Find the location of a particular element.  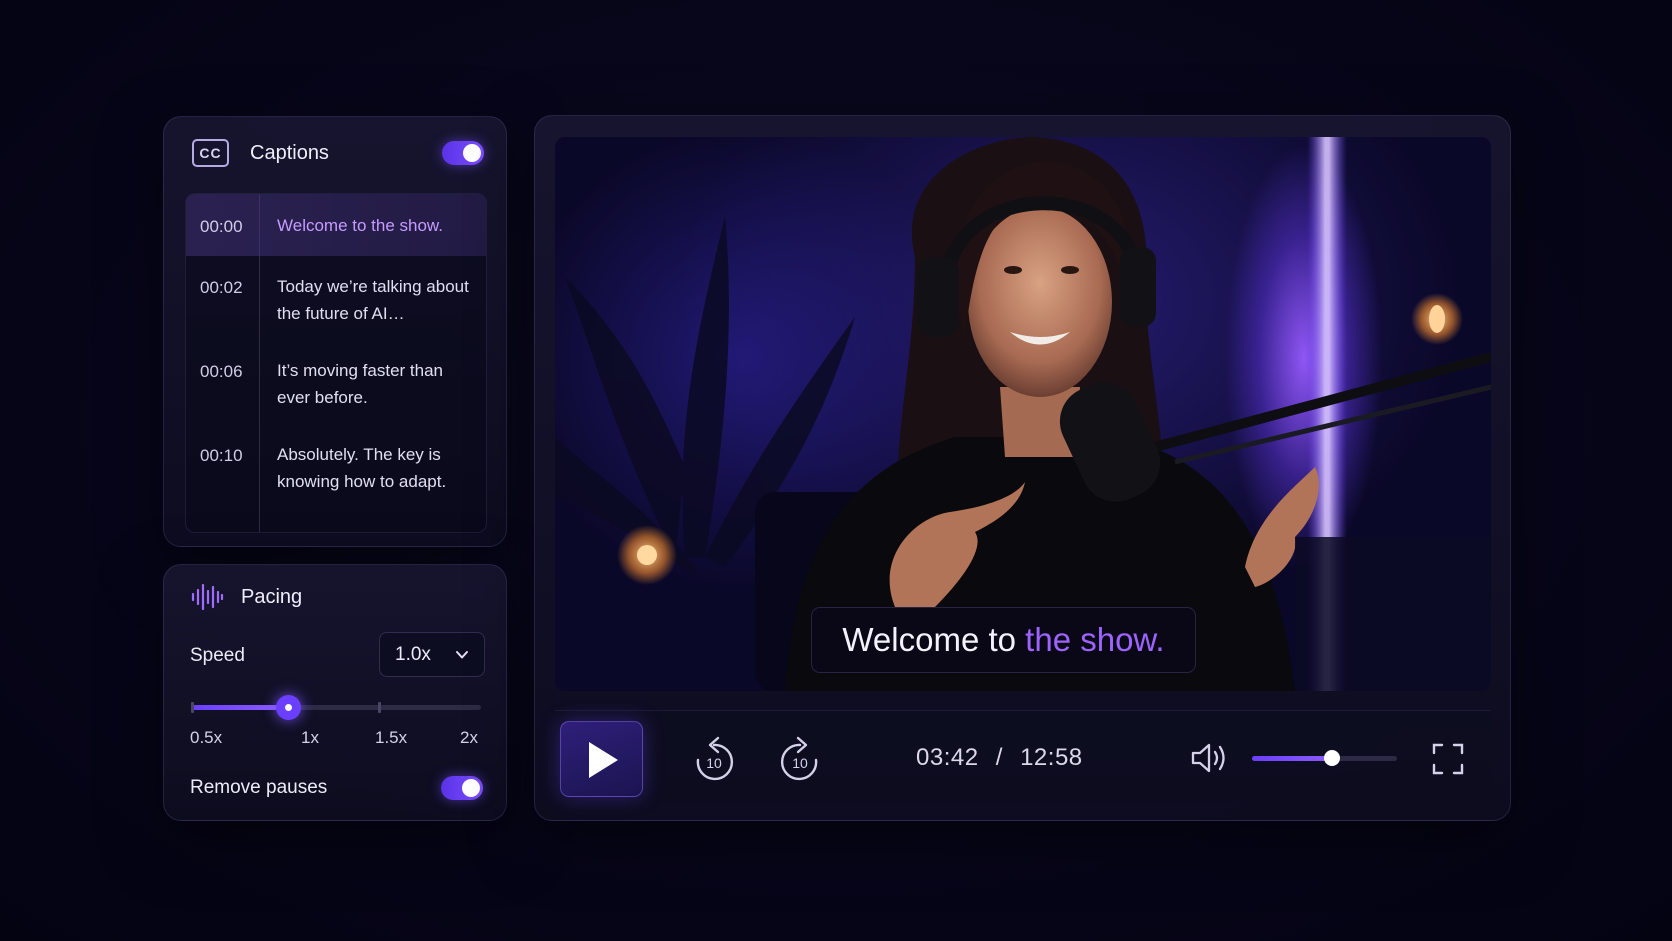

speed-select-value: 1.0x is located at coordinates (413, 654).